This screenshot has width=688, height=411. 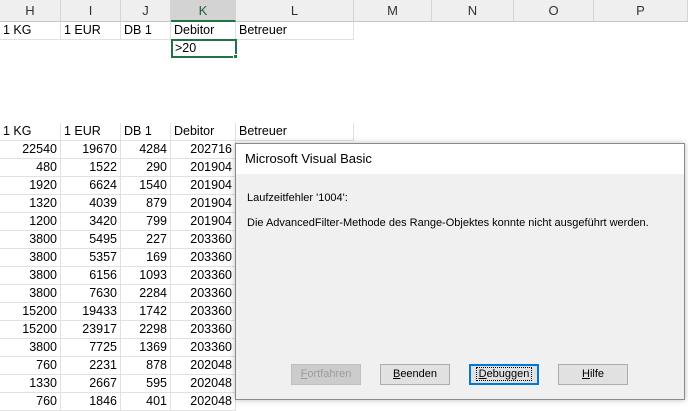 What do you see at coordinates (91, 186) in the screenshot?
I see `cell-eur: 6624` at bounding box center [91, 186].